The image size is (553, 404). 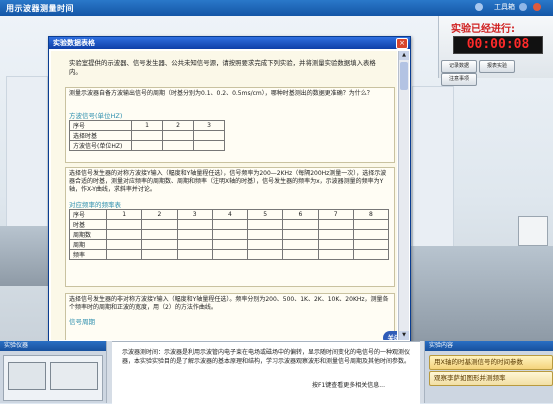 I want to click on row-label: 方波信号(单位HZ), so click(x=100, y=145).